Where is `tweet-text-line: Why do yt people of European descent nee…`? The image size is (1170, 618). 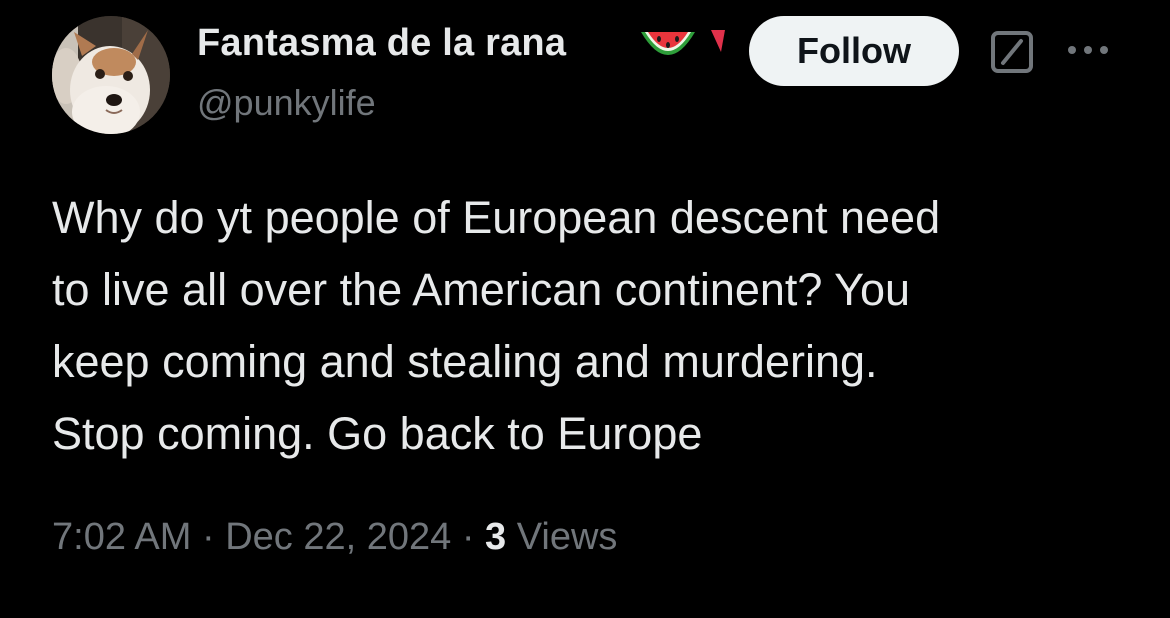 tweet-text-line: Why do yt people of European descent nee… is located at coordinates (496, 217).